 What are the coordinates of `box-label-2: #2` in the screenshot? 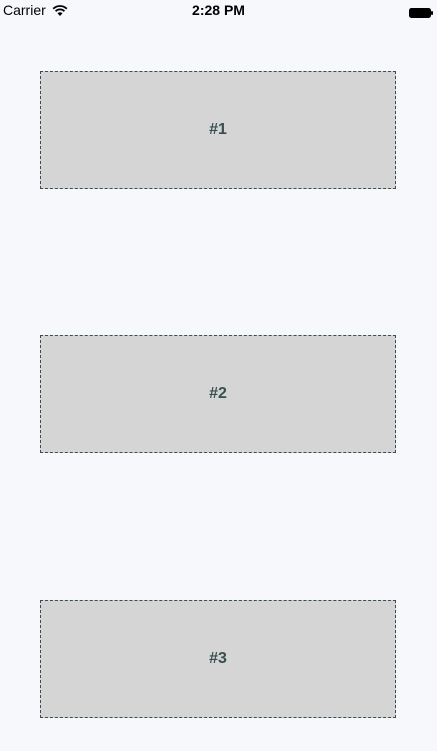 It's located at (218, 393).